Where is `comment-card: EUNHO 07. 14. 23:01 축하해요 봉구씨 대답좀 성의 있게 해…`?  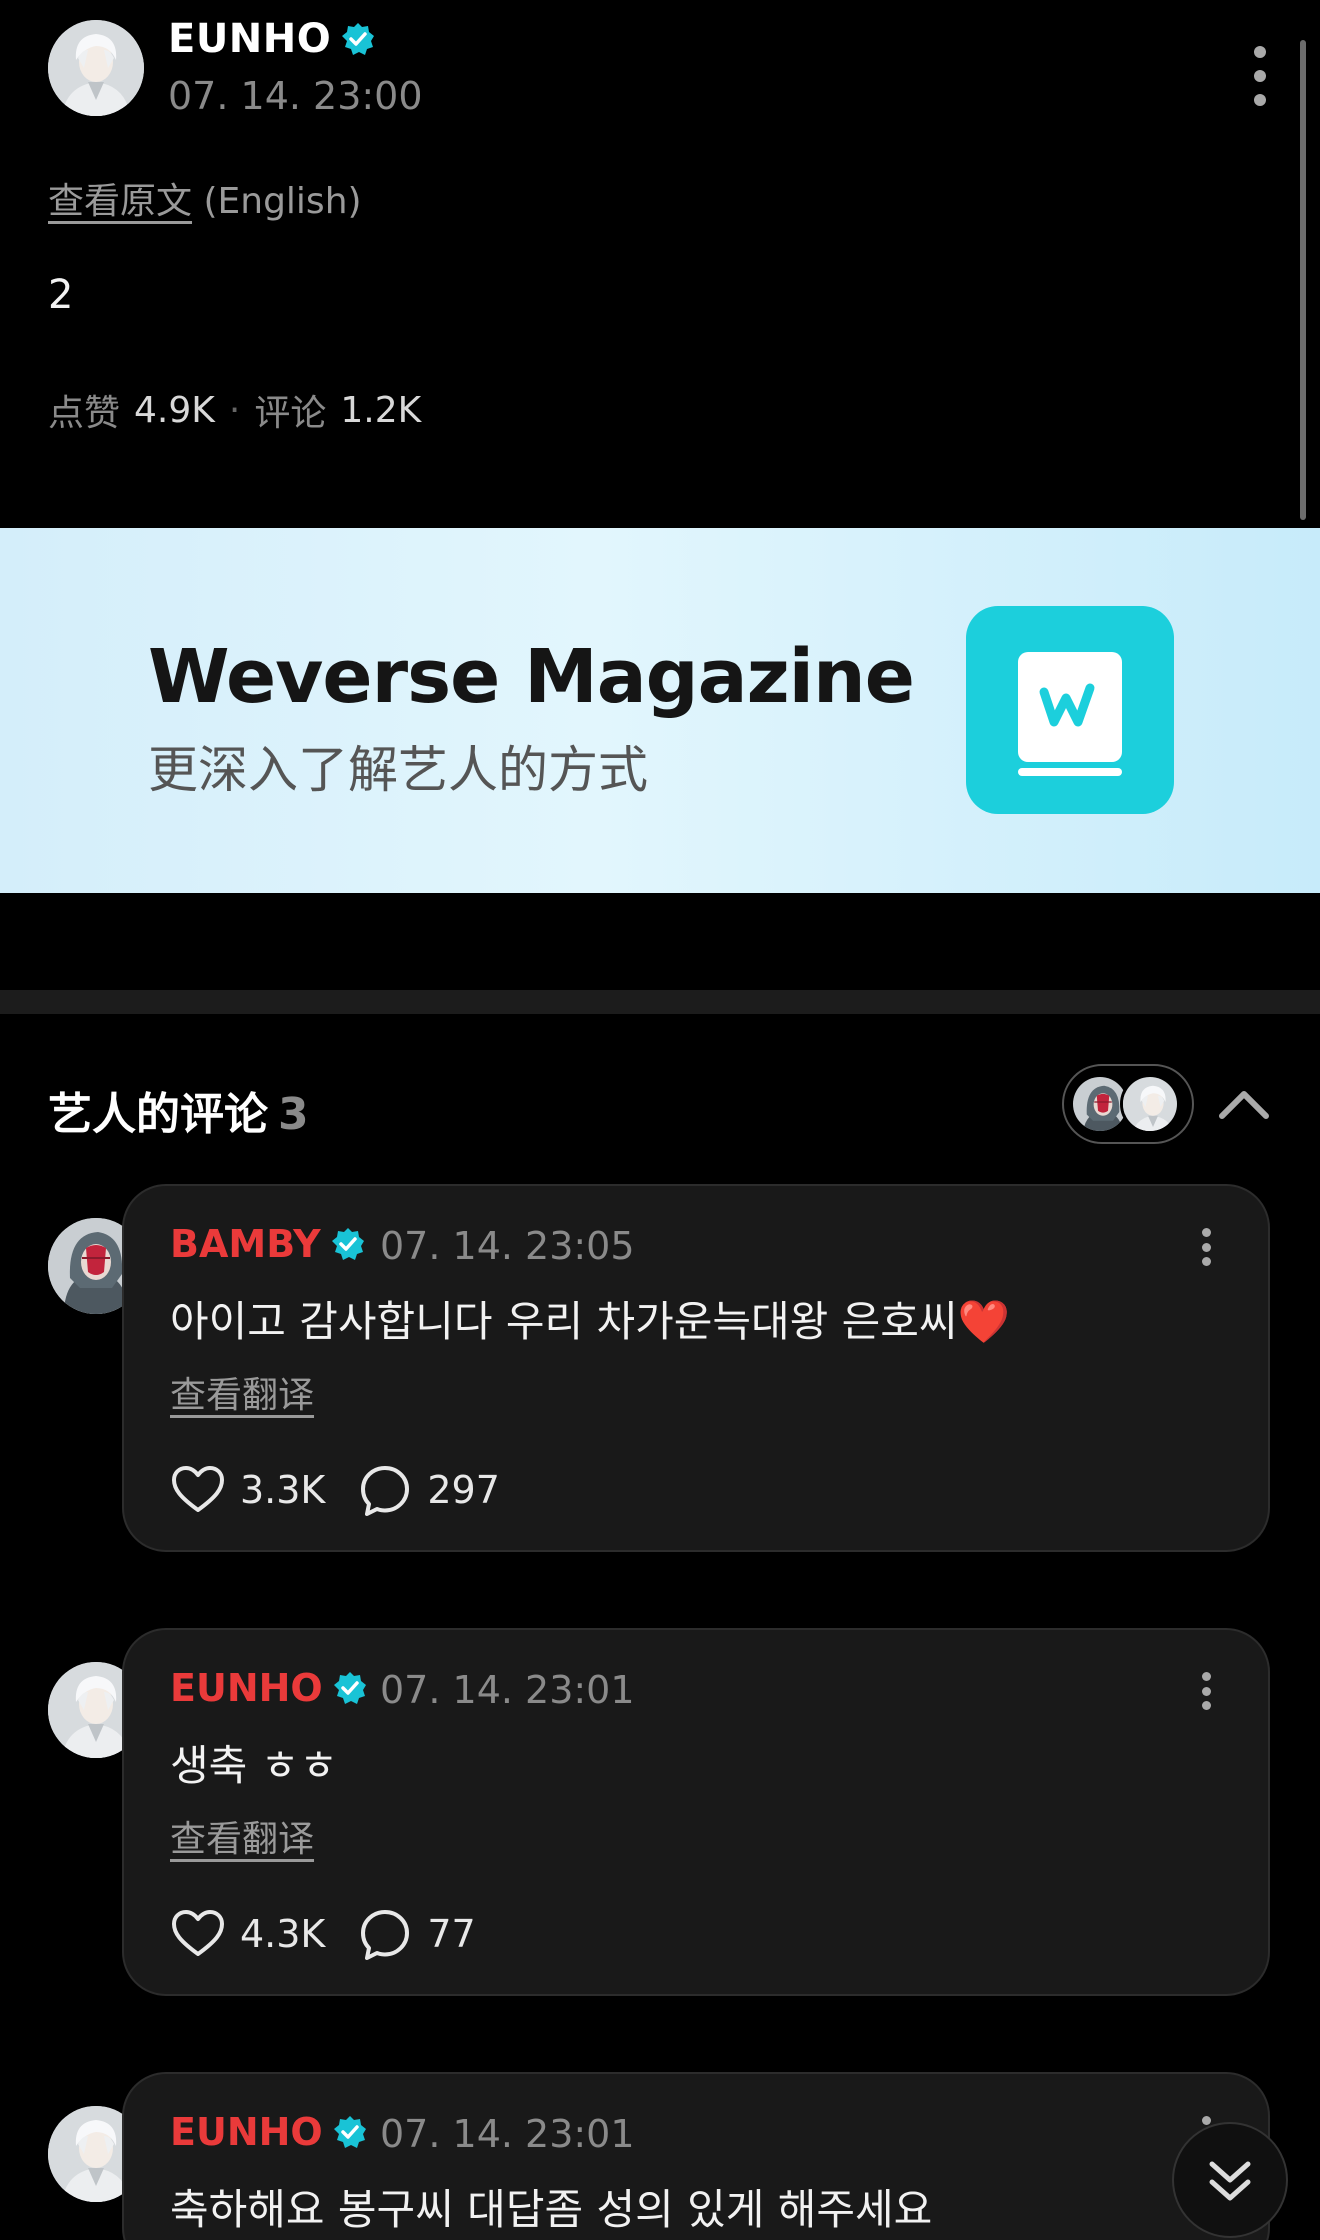 comment-card: EUNHO 07. 14. 23:01 축하해요 봉구씨 대답좀 성의 있게 해… is located at coordinates (696, 2156).